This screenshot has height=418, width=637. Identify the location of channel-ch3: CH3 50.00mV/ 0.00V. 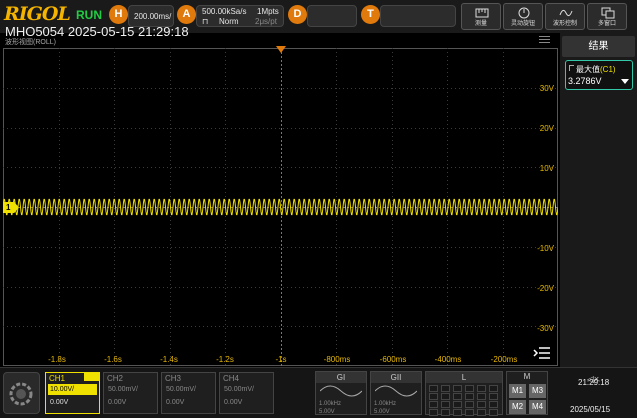
(188, 393).